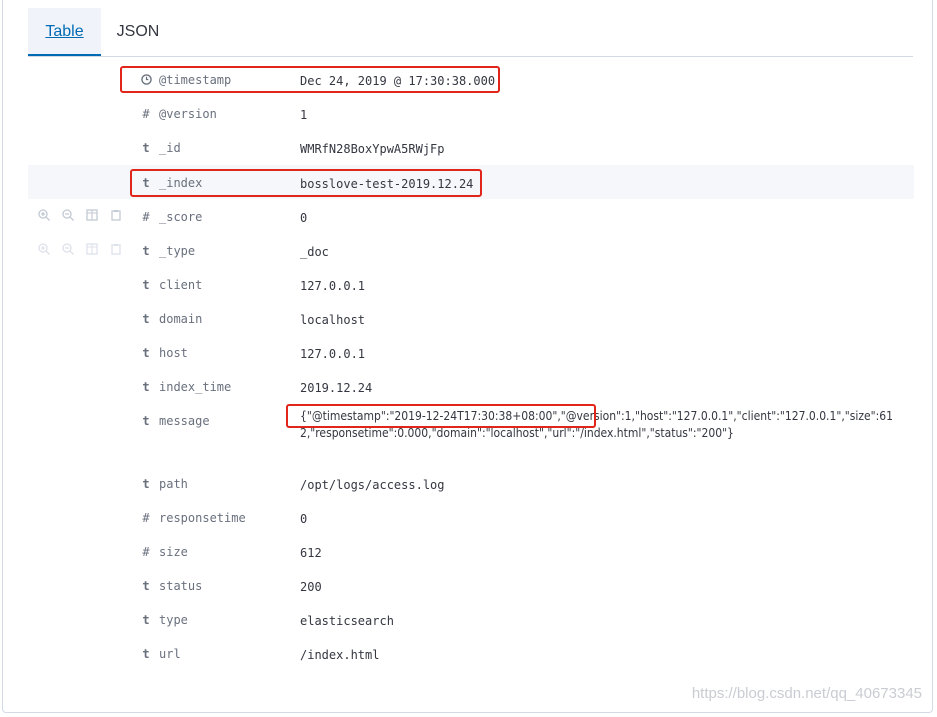 This screenshot has height=717, width=937. What do you see at coordinates (170, 654) in the screenshot?
I see `field-name: url` at bounding box center [170, 654].